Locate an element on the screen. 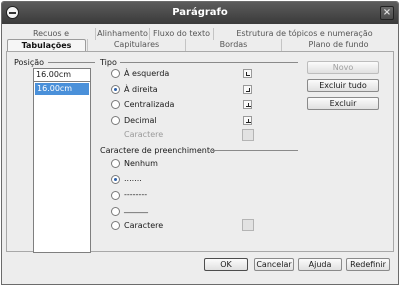  tab-borders: Bordas is located at coordinates (233, 45).